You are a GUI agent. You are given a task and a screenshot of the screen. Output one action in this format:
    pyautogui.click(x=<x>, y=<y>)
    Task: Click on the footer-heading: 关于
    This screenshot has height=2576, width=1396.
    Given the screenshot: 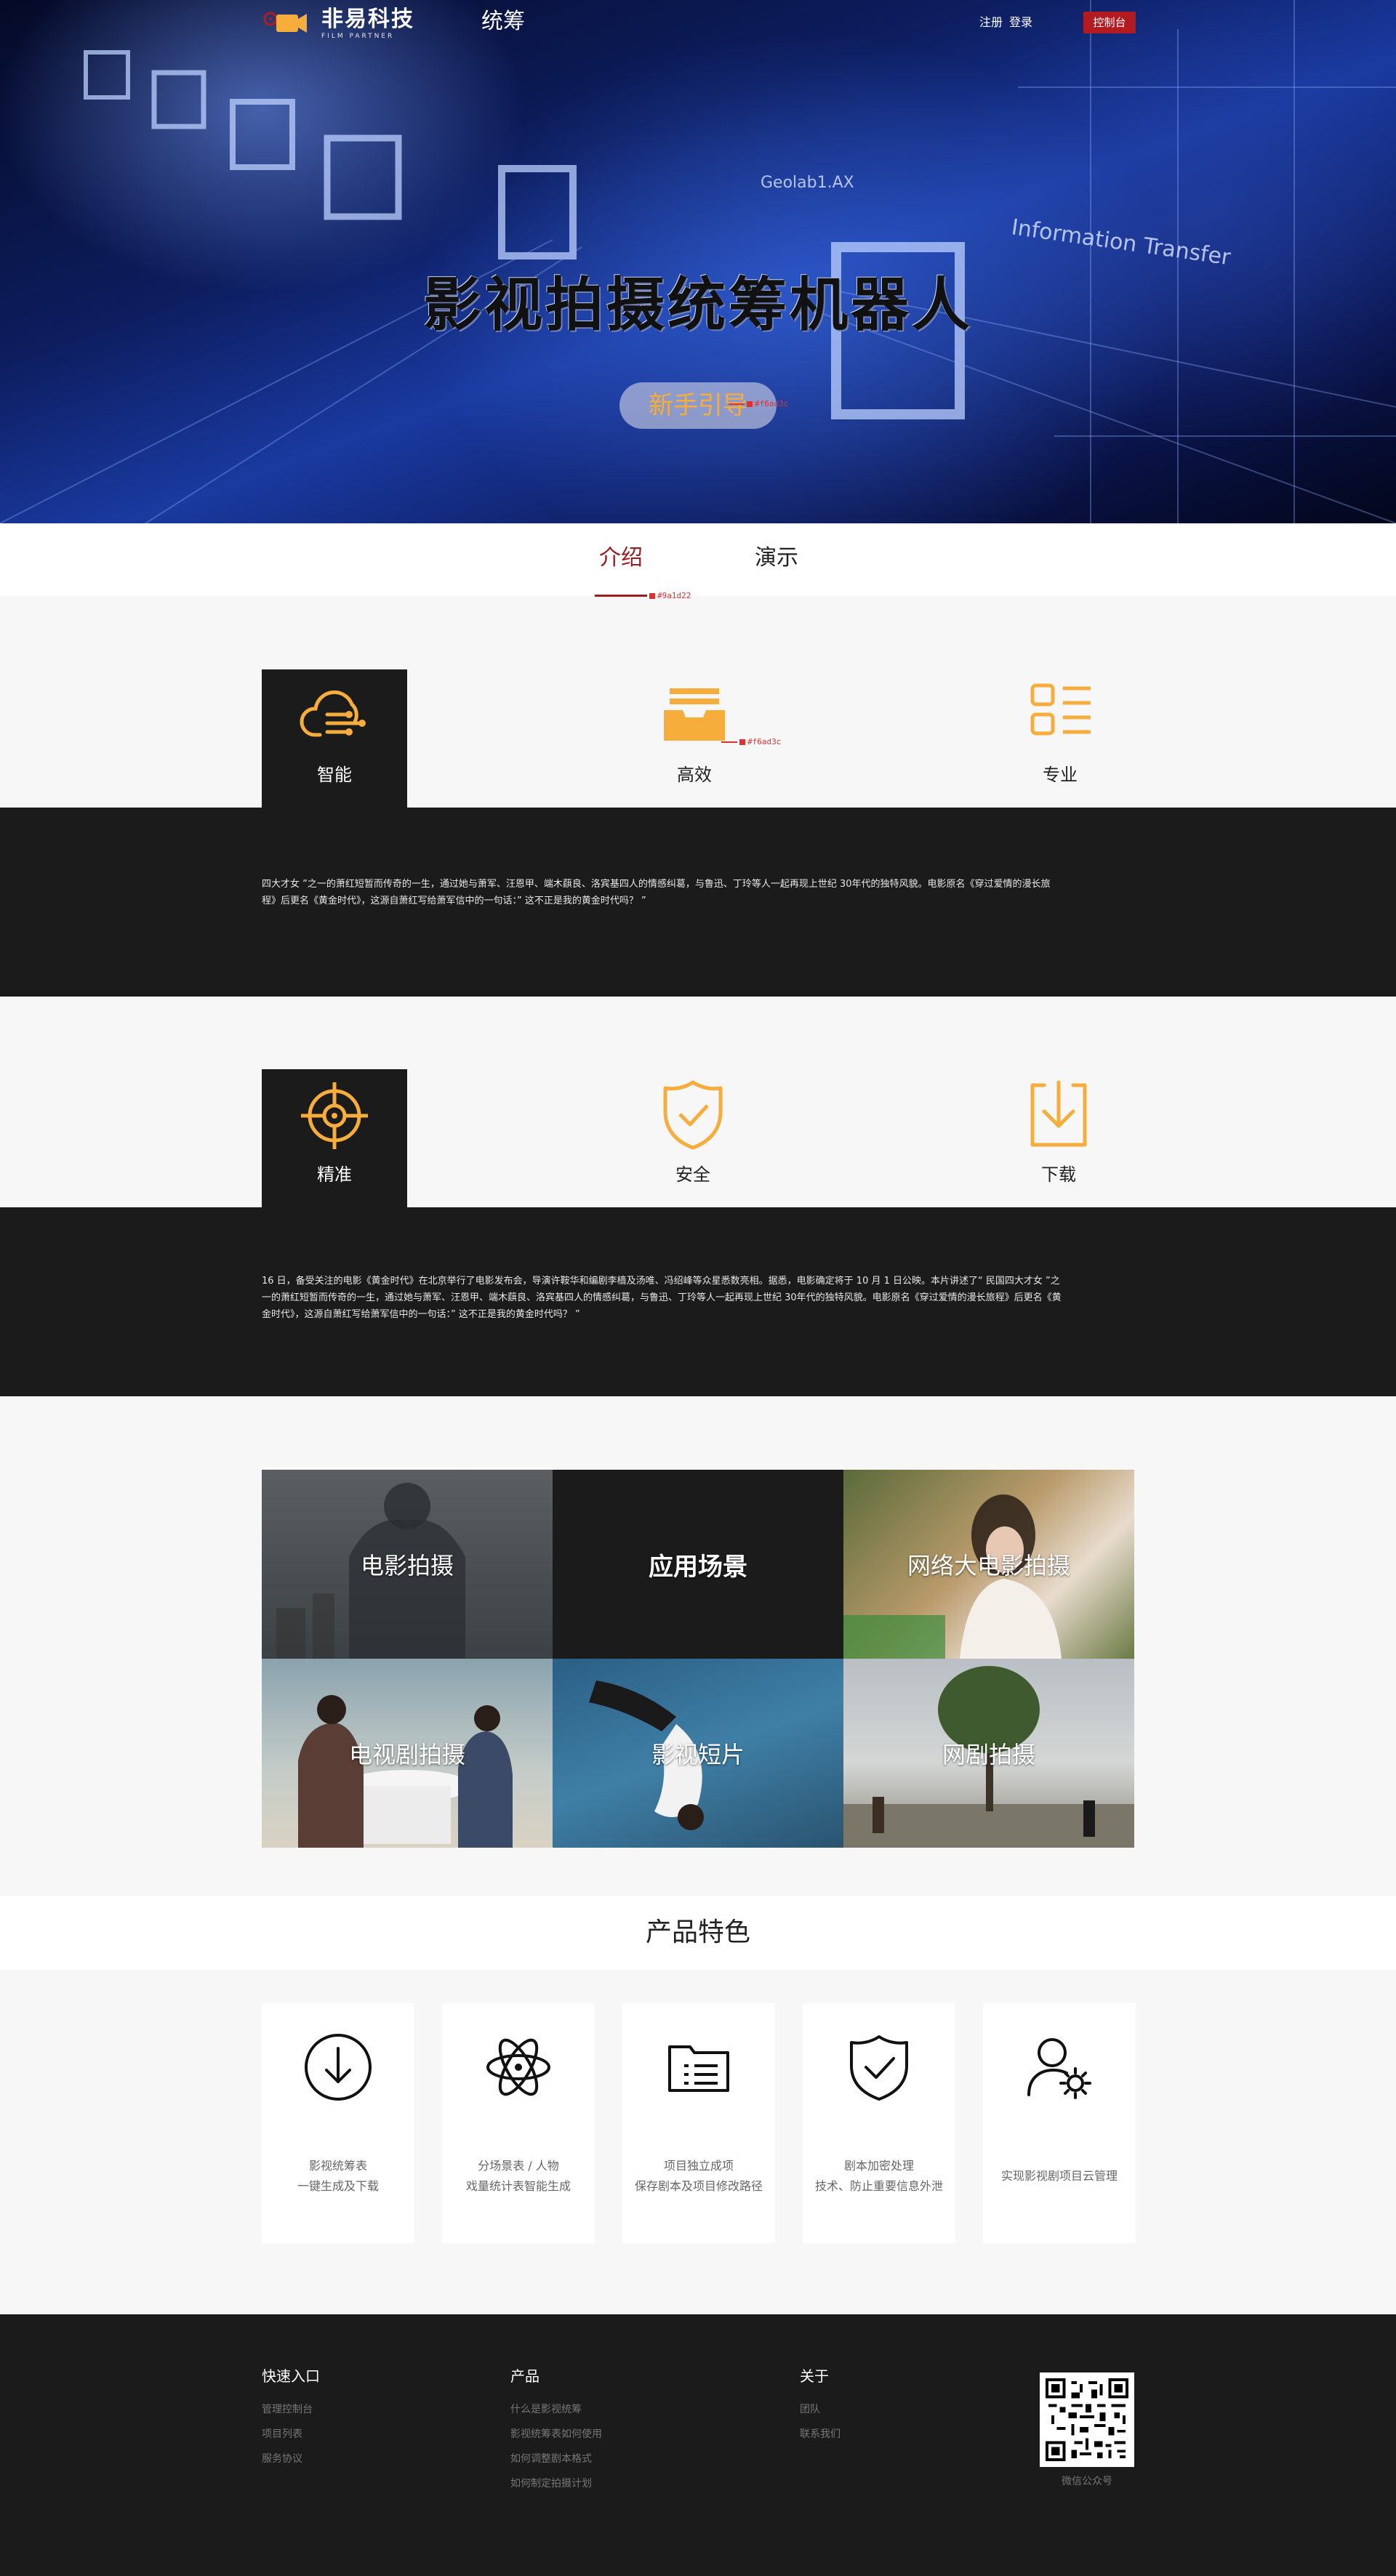 What is the action you would take?
    pyautogui.click(x=814, y=2376)
    